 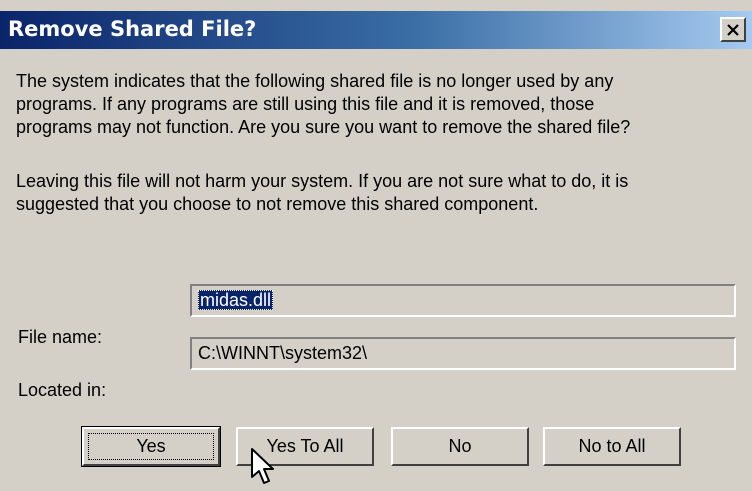 What do you see at coordinates (463, 353) in the screenshot?
I see `located-in-field: C:\WINNT\system32\` at bounding box center [463, 353].